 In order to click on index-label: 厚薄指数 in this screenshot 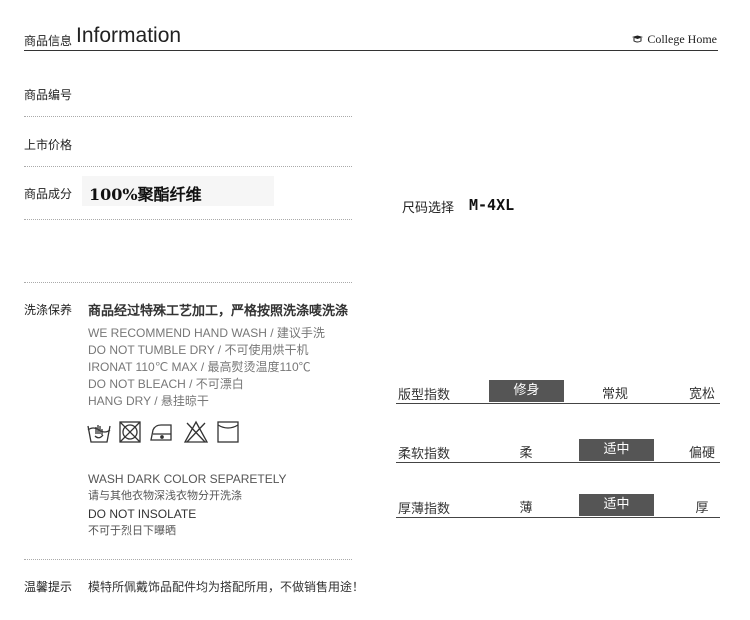, I will do `click(424, 509)`.